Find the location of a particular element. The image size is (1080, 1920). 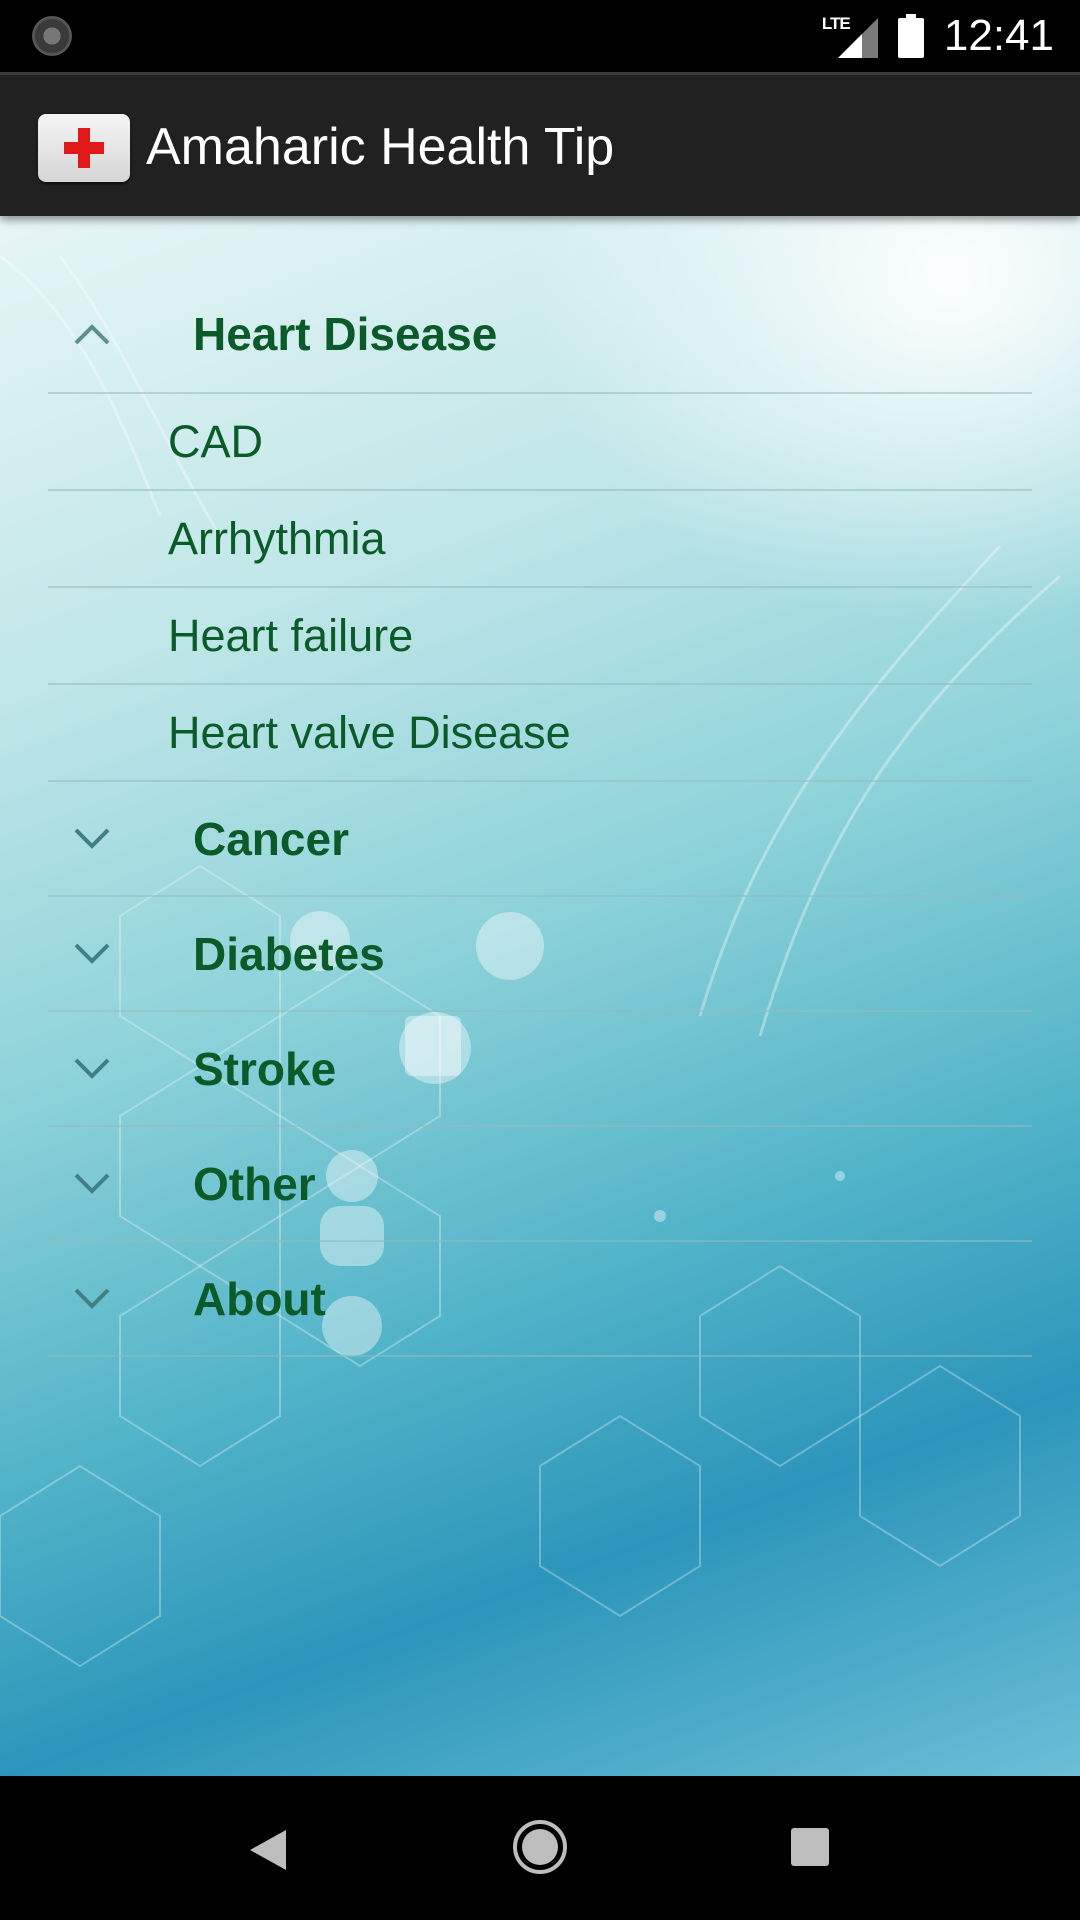

recents-square-icon is located at coordinates (810, 1847).